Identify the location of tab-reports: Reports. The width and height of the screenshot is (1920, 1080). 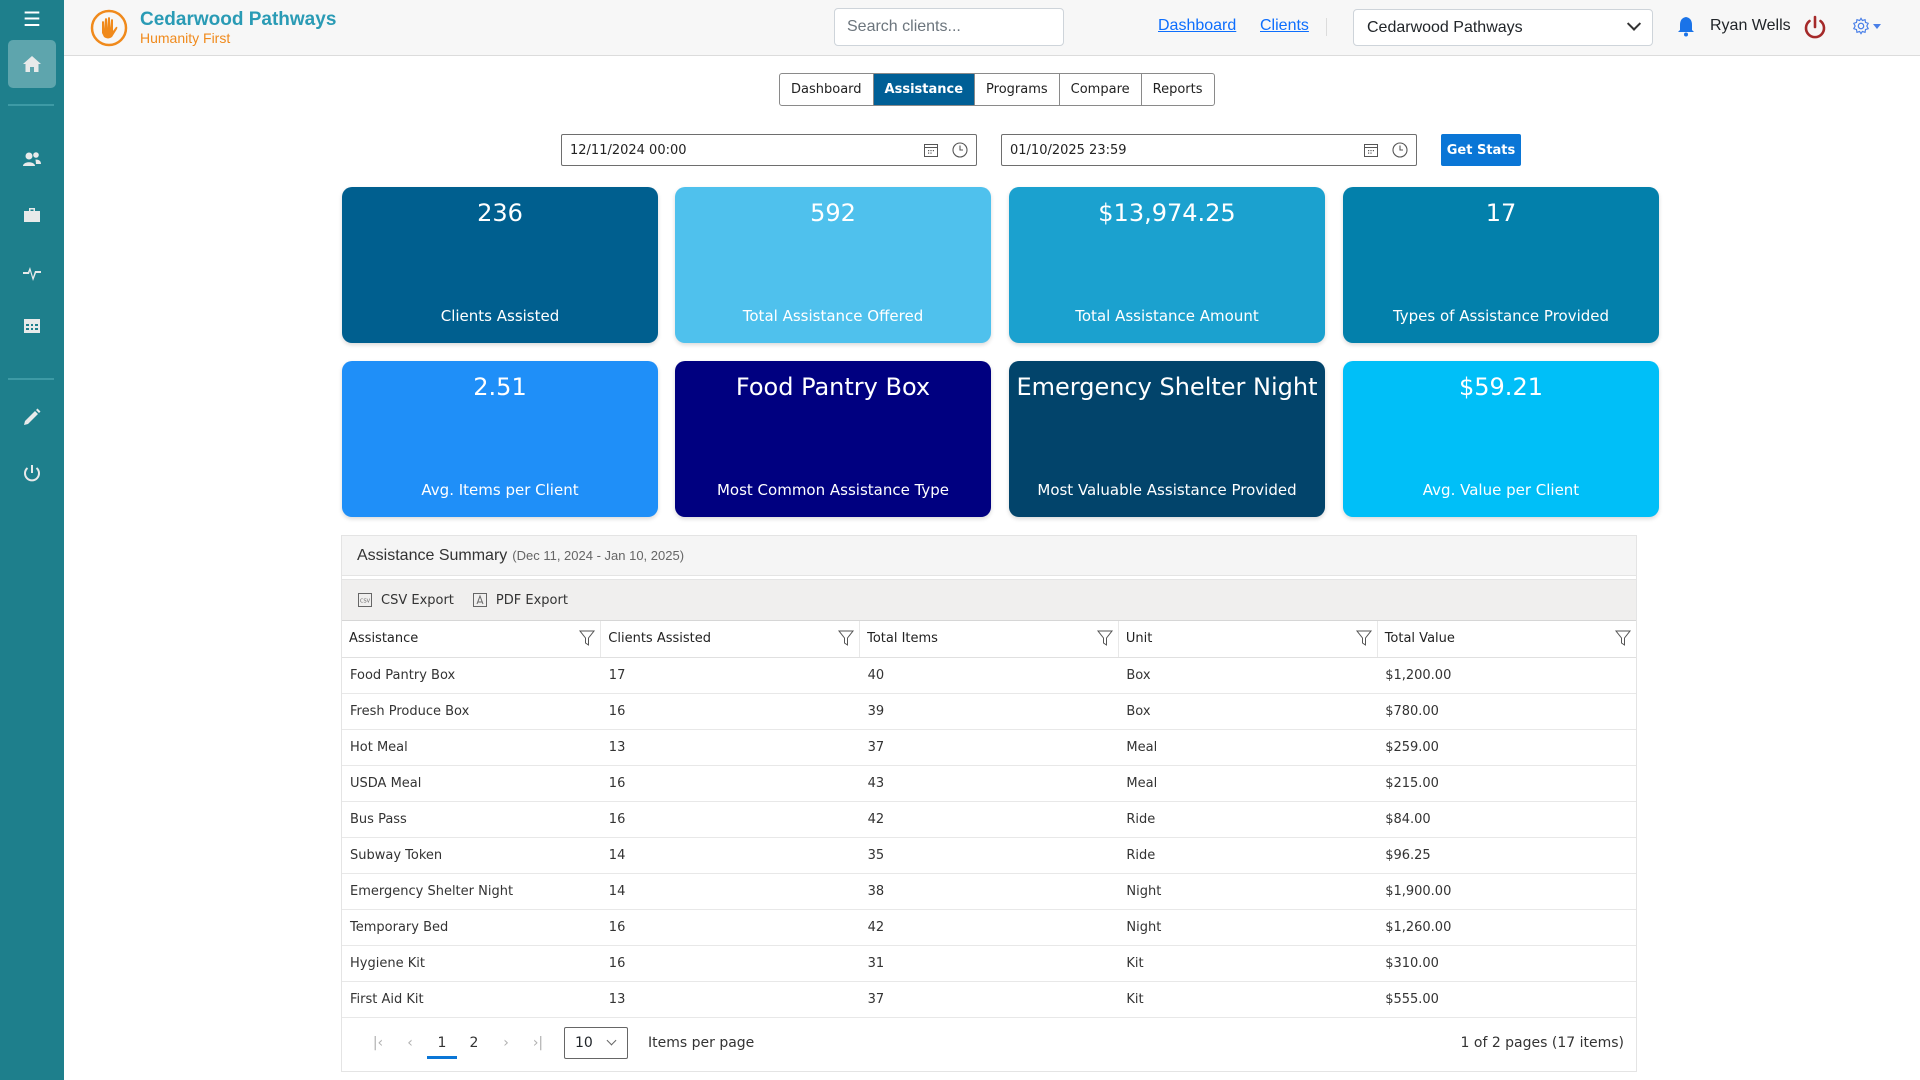
(1178, 89).